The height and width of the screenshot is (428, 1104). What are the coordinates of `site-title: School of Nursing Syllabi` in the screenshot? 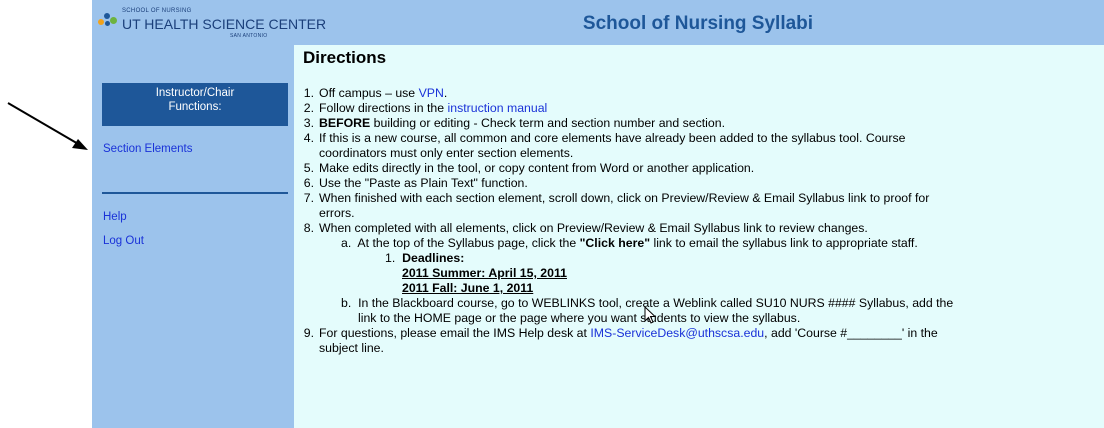 It's located at (698, 23).